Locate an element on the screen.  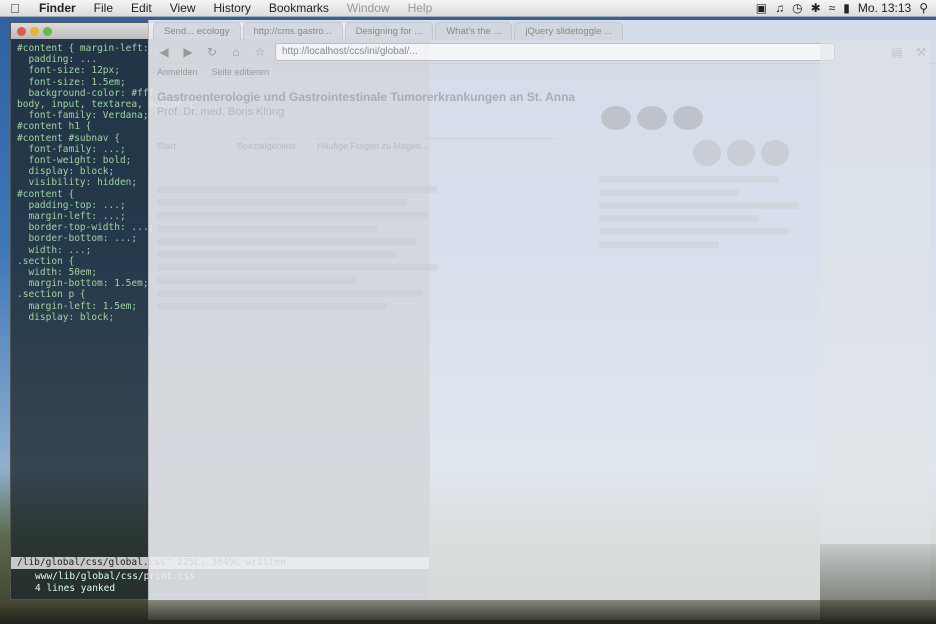
background-window is located at coordinates (875, 320).